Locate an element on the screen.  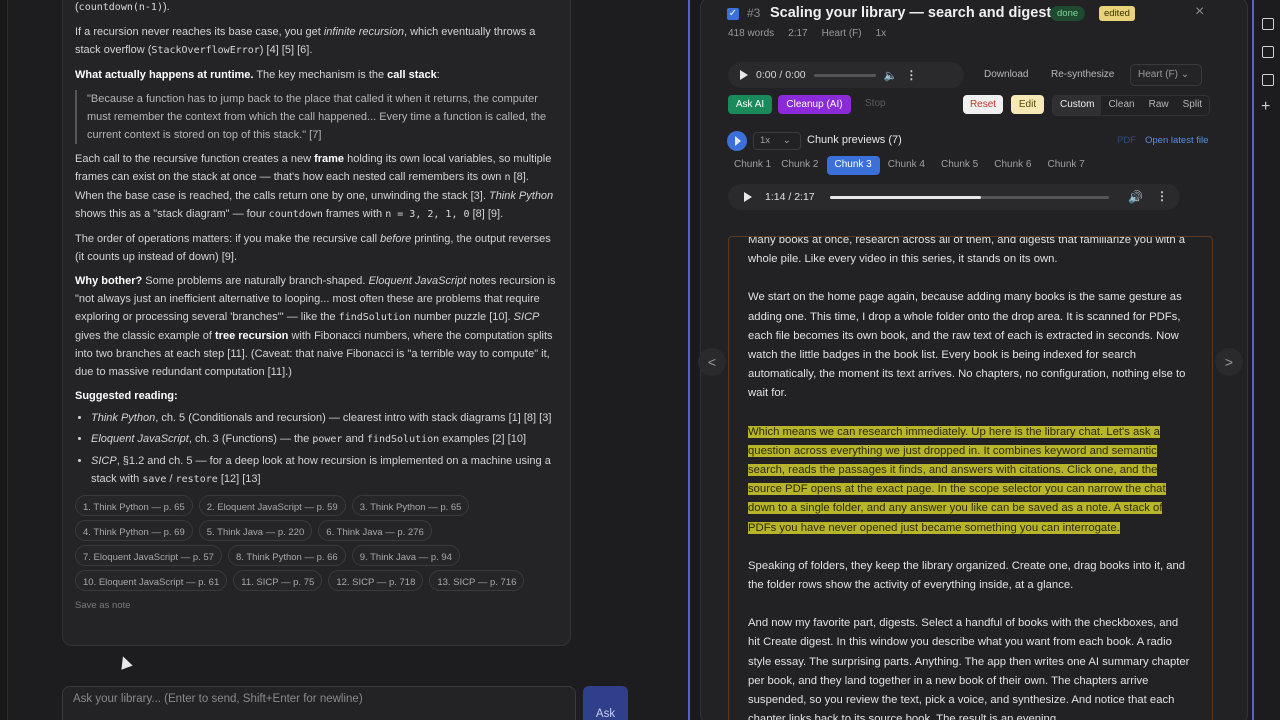
tab-custom: Custom is located at coordinates (1077, 105).